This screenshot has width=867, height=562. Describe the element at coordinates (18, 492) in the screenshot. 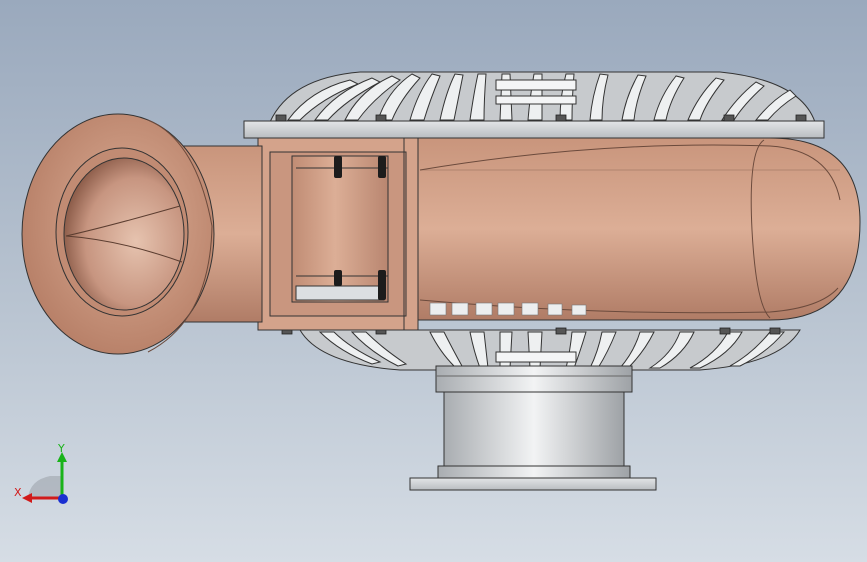

I see `x-axis-label: X` at that location.